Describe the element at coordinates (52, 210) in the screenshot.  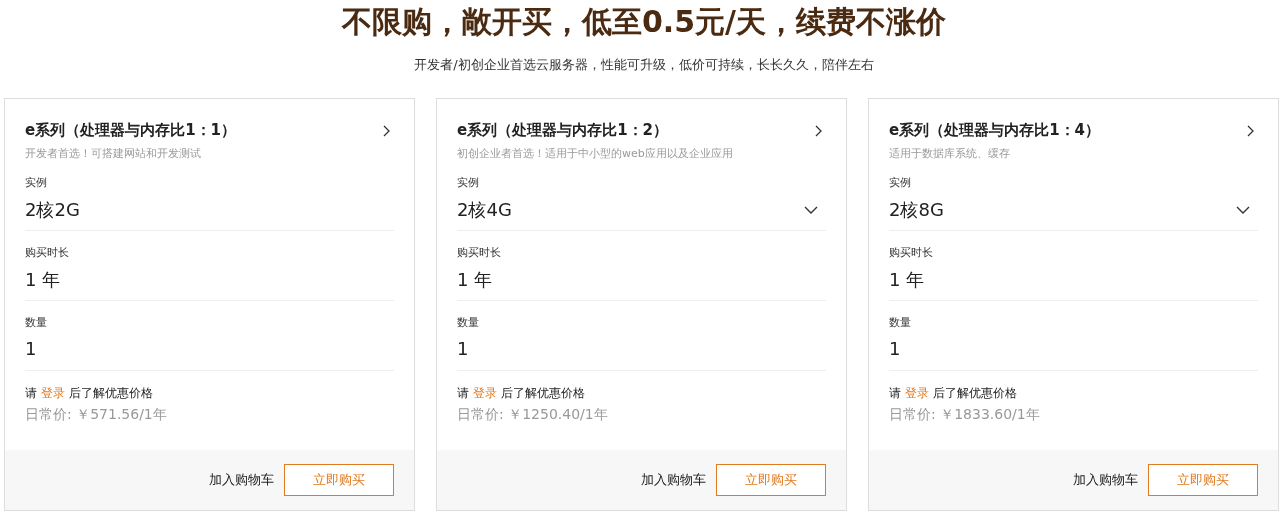
I see `field-value: 2核2G` at that location.